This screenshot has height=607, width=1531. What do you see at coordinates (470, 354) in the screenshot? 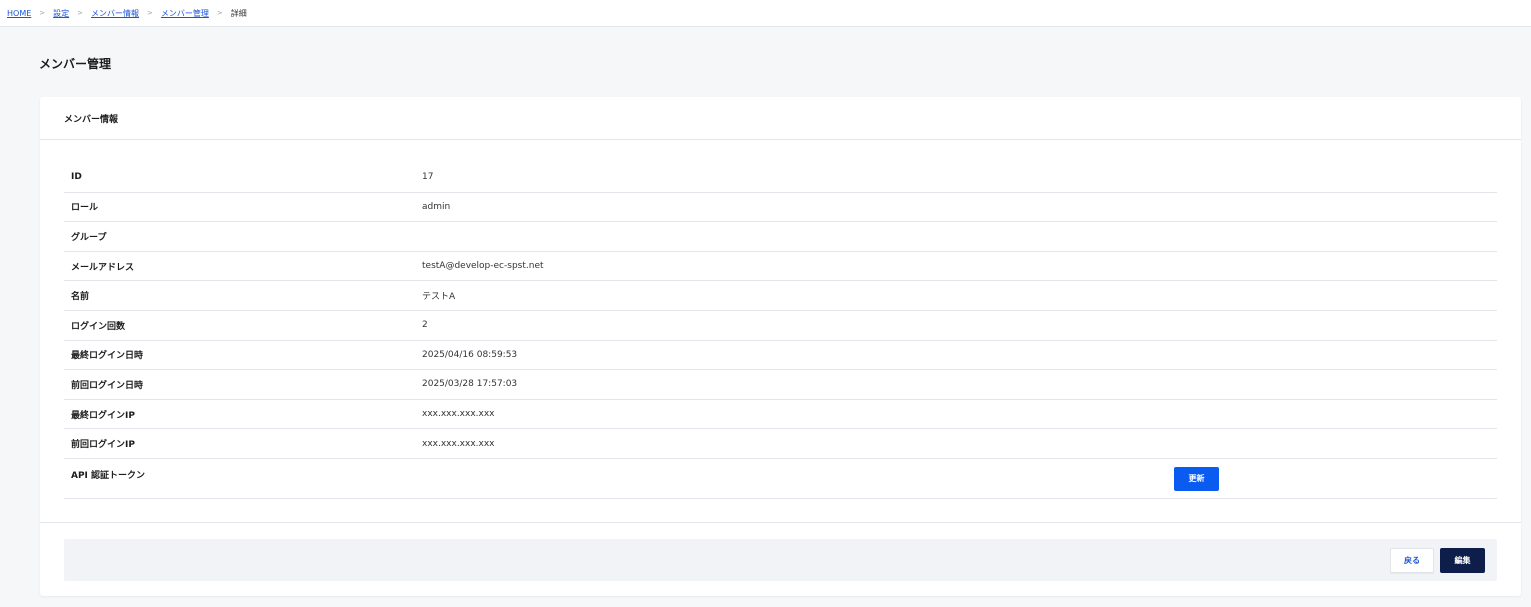
I see `detail-value: 2025/04/16 08:59:53` at bounding box center [470, 354].